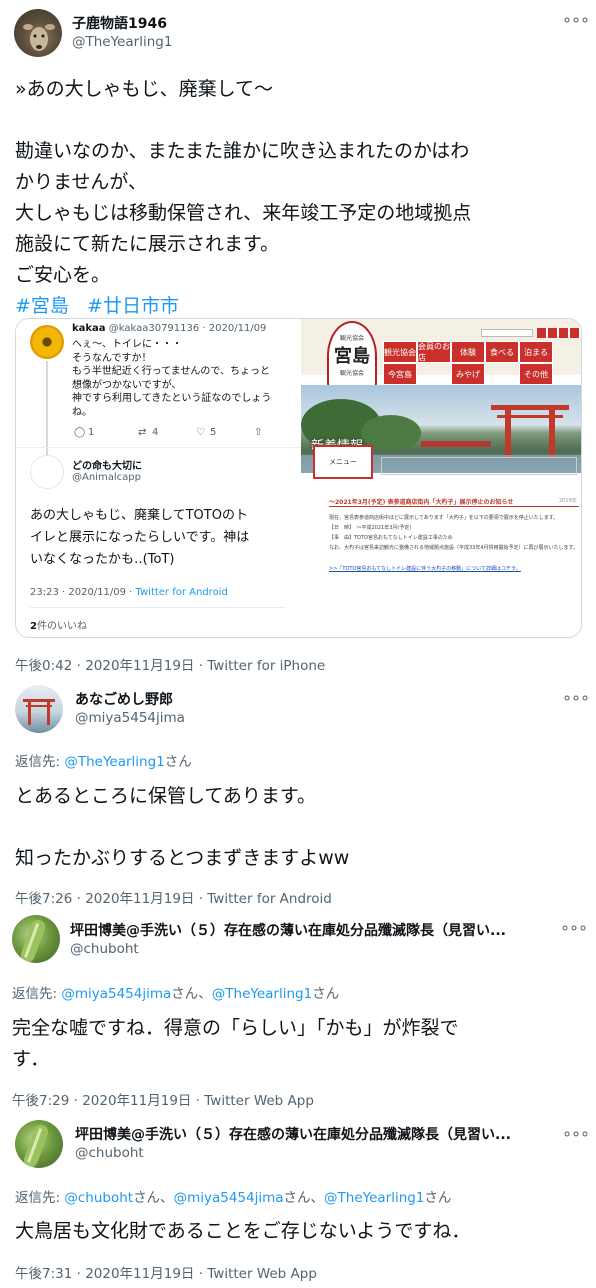 This screenshot has width=596, height=1288. What do you see at coordinates (130, 718) in the screenshot?
I see `handle: @miya5454jima` at bounding box center [130, 718].